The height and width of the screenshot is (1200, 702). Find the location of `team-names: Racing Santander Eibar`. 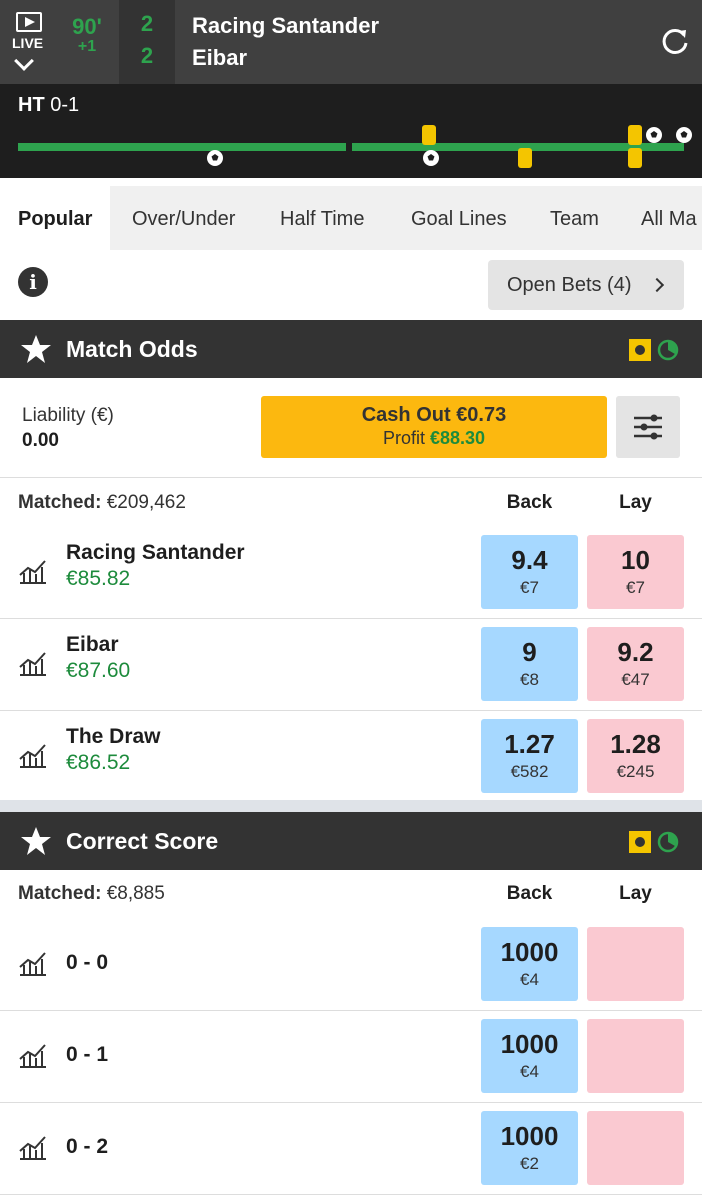

team-names: Racing Santander Eibar is located at coordinates (285, 42).